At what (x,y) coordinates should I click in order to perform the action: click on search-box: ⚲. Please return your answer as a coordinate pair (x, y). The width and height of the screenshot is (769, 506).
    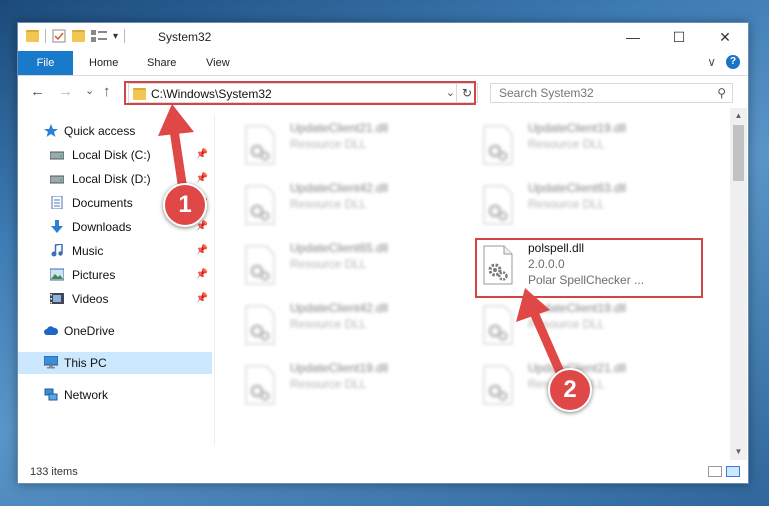
    Looking at the image, I should click on (611, 93).